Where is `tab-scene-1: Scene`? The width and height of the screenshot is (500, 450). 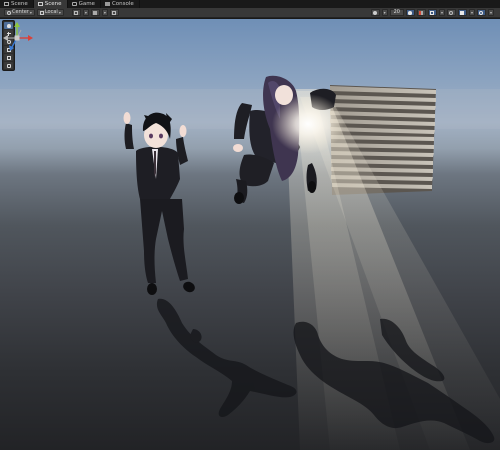 tab-scene-1: Scene is located at coordinates (17, 4).